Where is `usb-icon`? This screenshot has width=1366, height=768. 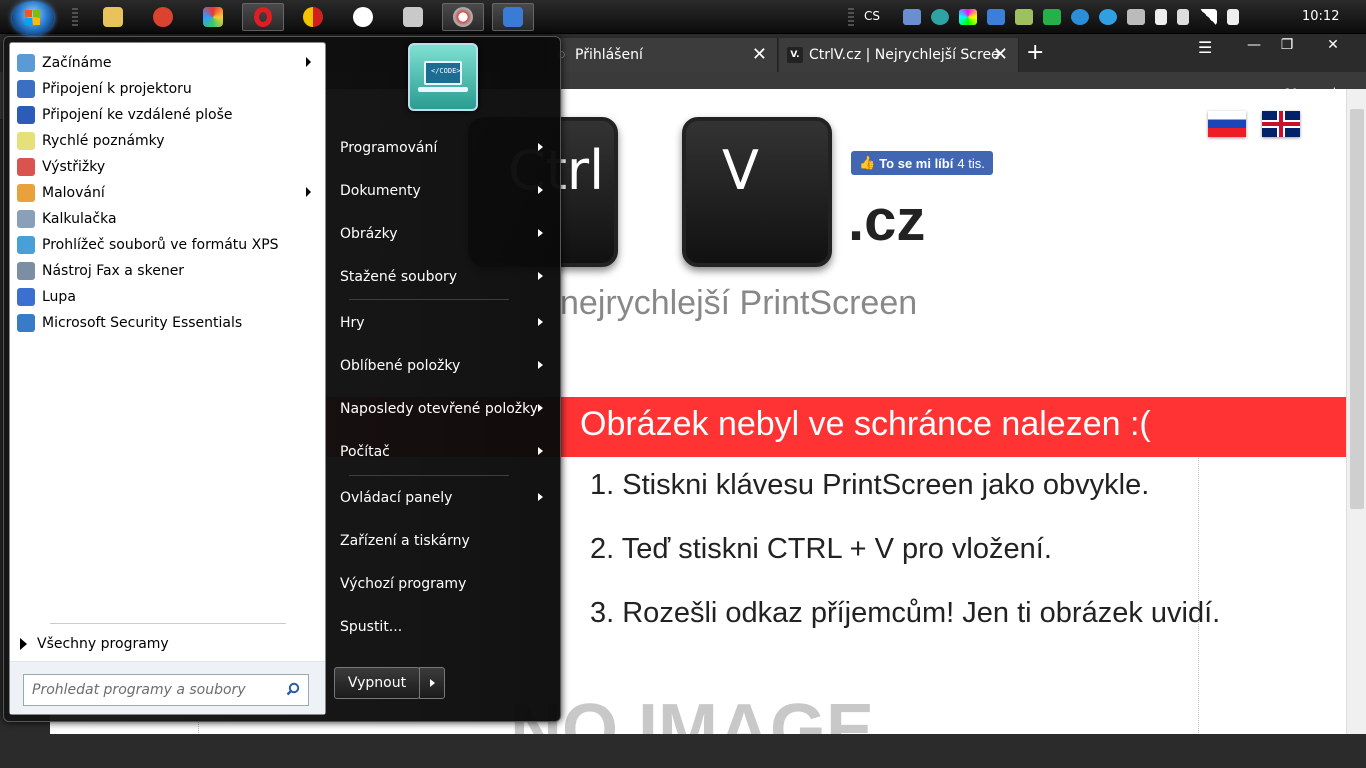
usb-icon is located at coordinates (1024, 17).